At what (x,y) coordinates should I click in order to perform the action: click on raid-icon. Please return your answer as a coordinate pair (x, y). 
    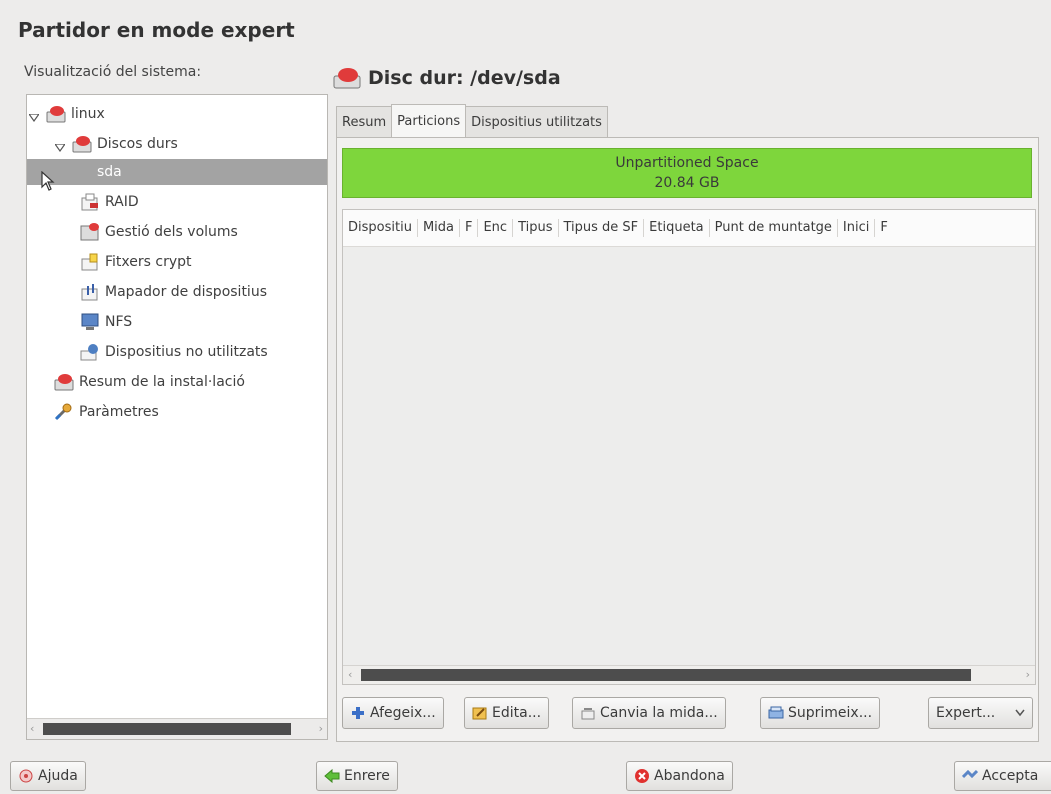
    Looking at the image, I should click on (90, 202).